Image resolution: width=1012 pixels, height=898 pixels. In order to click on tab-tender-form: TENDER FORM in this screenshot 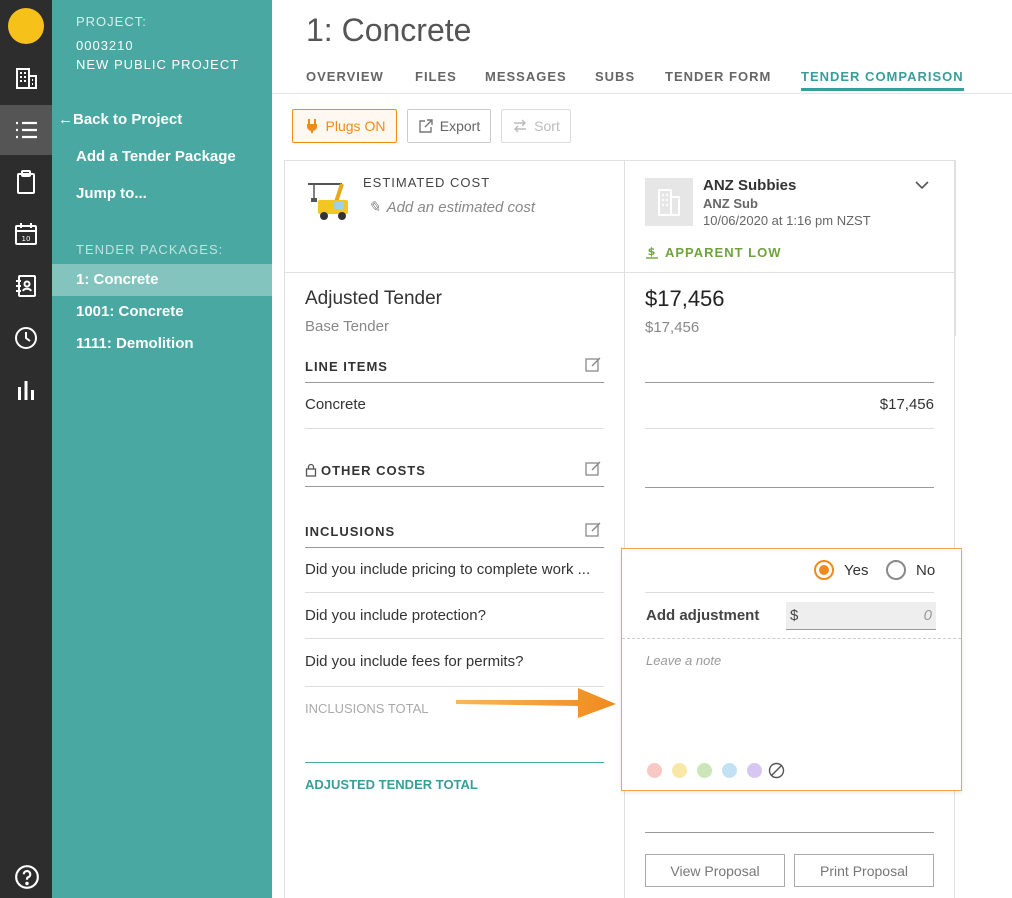, I will do `click(718, 76)`.